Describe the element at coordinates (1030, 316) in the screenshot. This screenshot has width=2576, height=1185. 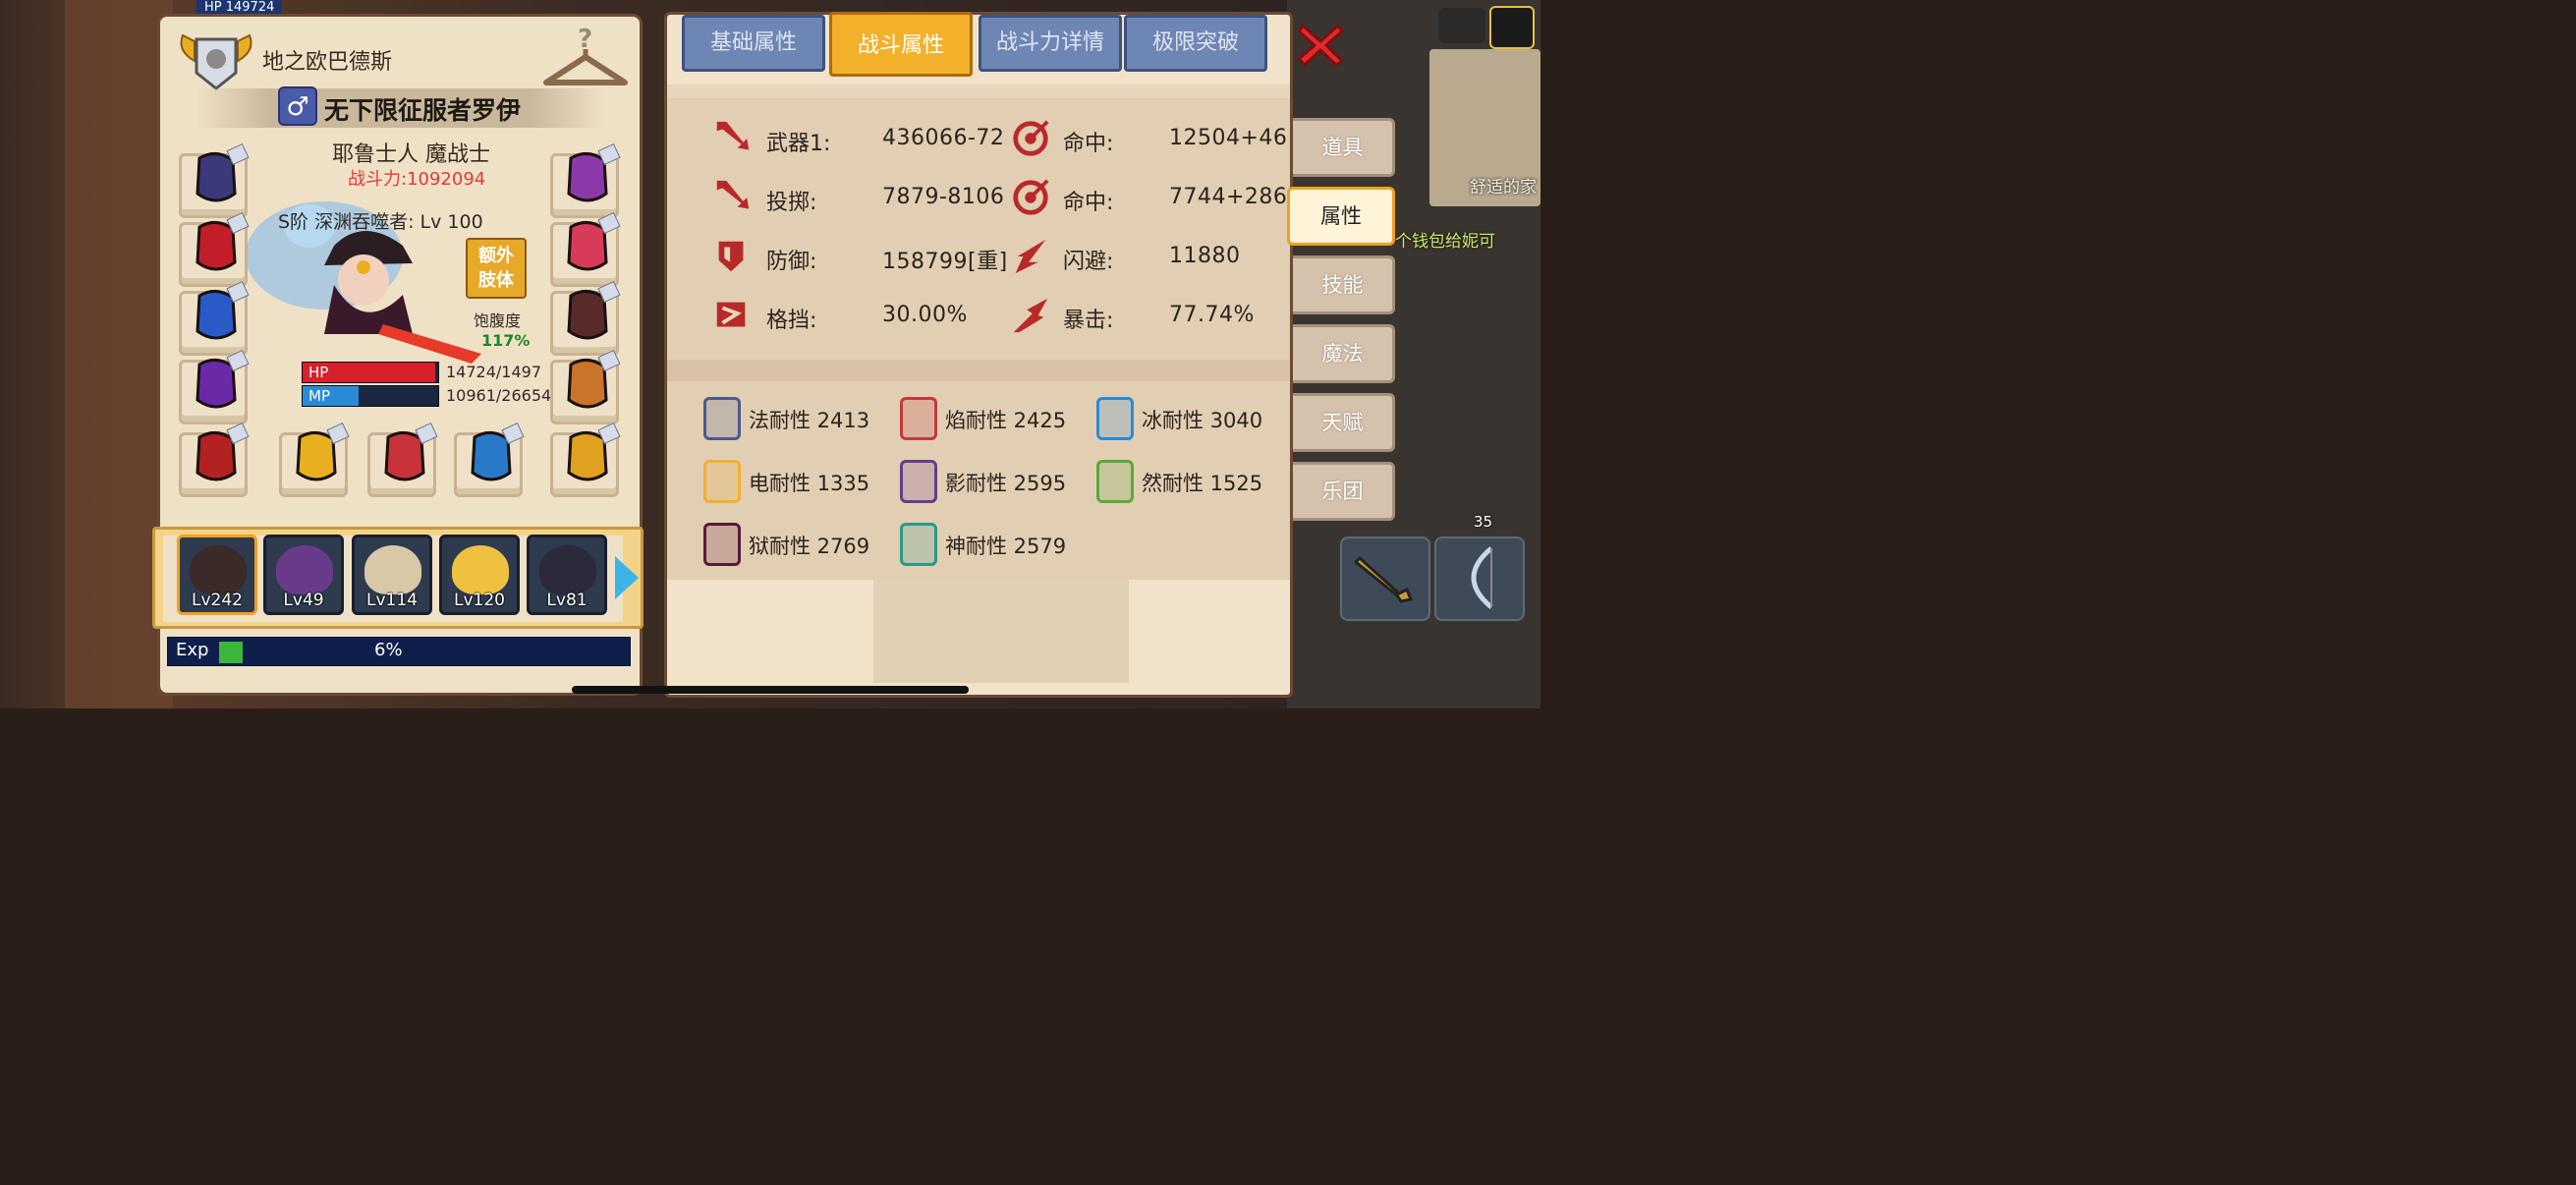
I see `crit-icon` at that location.